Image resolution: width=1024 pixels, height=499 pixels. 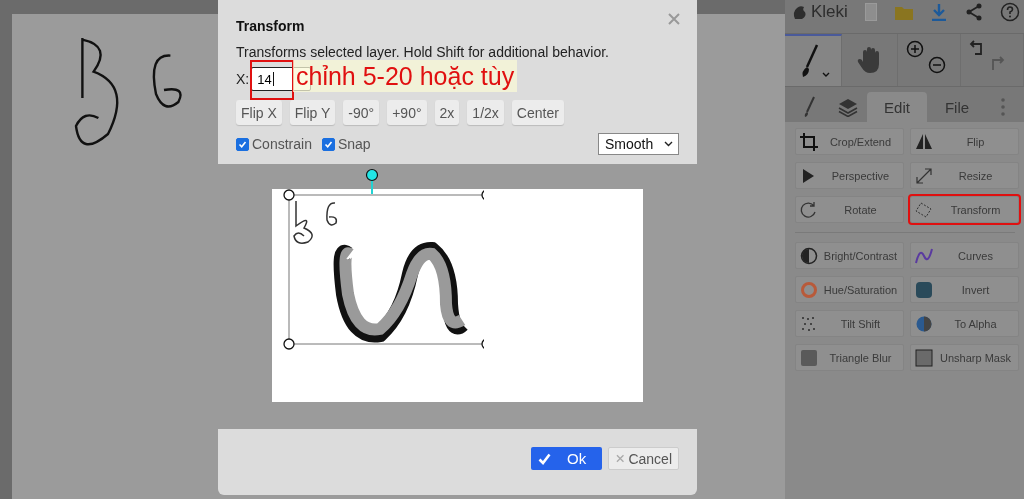 What do you see at coordinates (897, 107) in the screenshot?
I see `panel-tab: Edit` at bounding box center [897, 107].